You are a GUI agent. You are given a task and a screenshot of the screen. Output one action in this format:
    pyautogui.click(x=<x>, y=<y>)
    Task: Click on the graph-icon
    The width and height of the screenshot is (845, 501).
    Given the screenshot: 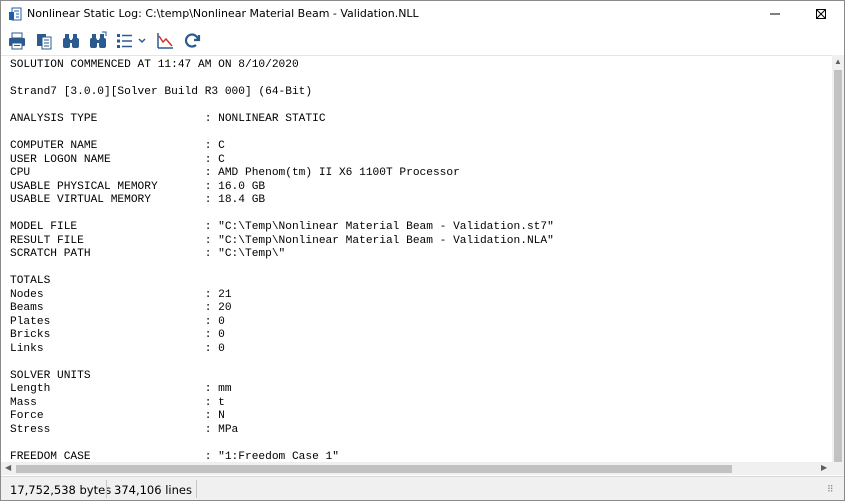 What is the action you would take?
    pyautogui.click(x=165, y=41)
    